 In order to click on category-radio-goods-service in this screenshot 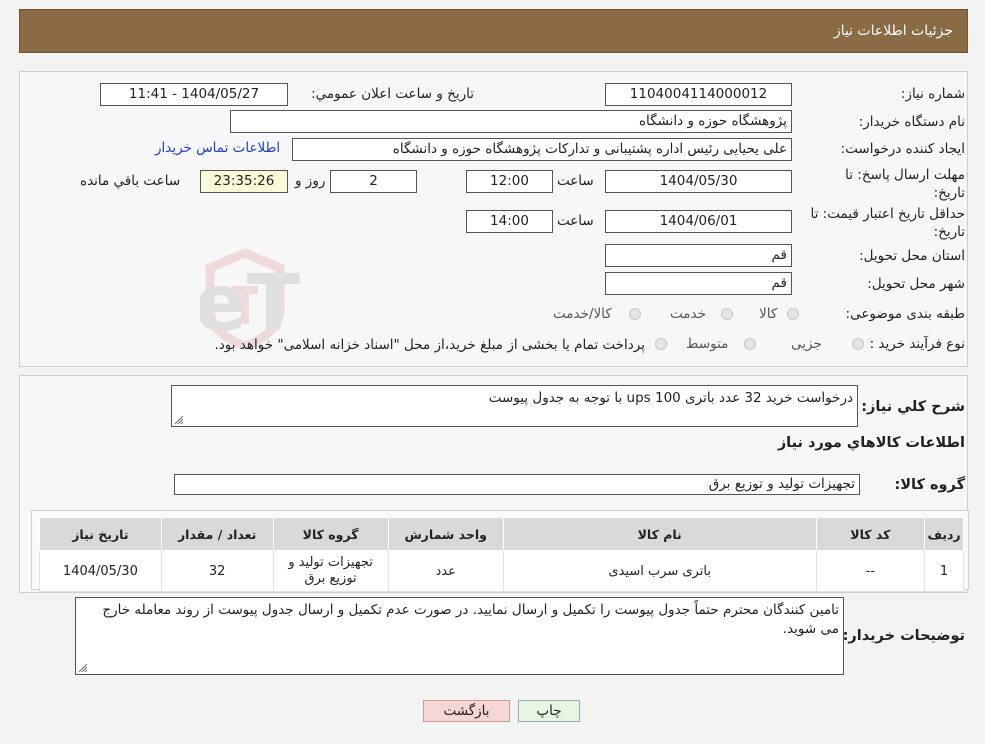, I will do `click(635, 314)`.